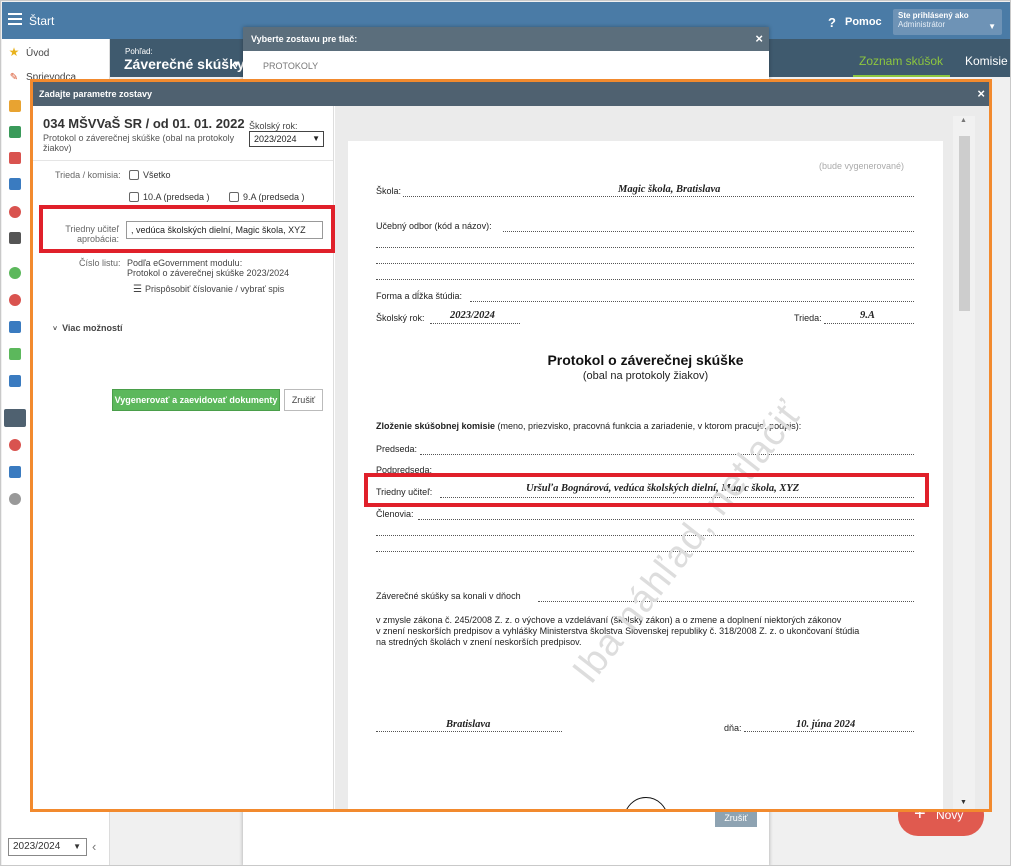 The height and width of the screenshot is (866, 1011). Describe the element at coordinates (404, 492) in the screenshot. I see `class-teacher-doc-label: Triedny učiteľ:` at that location.